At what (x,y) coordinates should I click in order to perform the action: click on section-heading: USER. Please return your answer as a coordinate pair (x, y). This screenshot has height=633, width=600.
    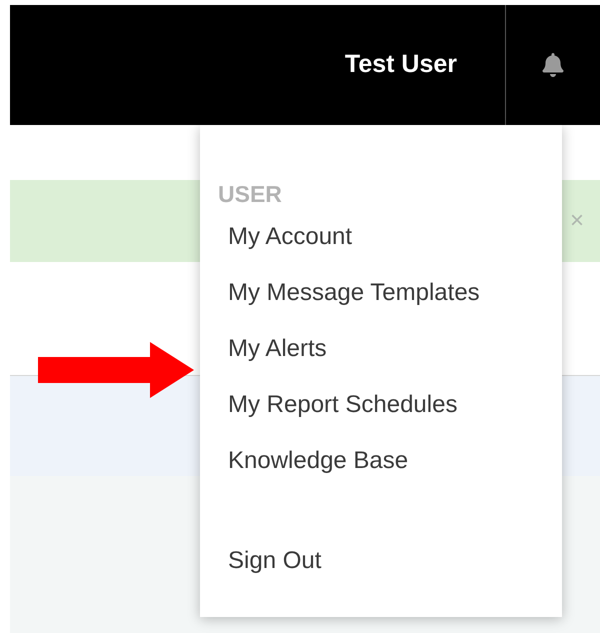
    Looking at the image, I should click on (250, 194).